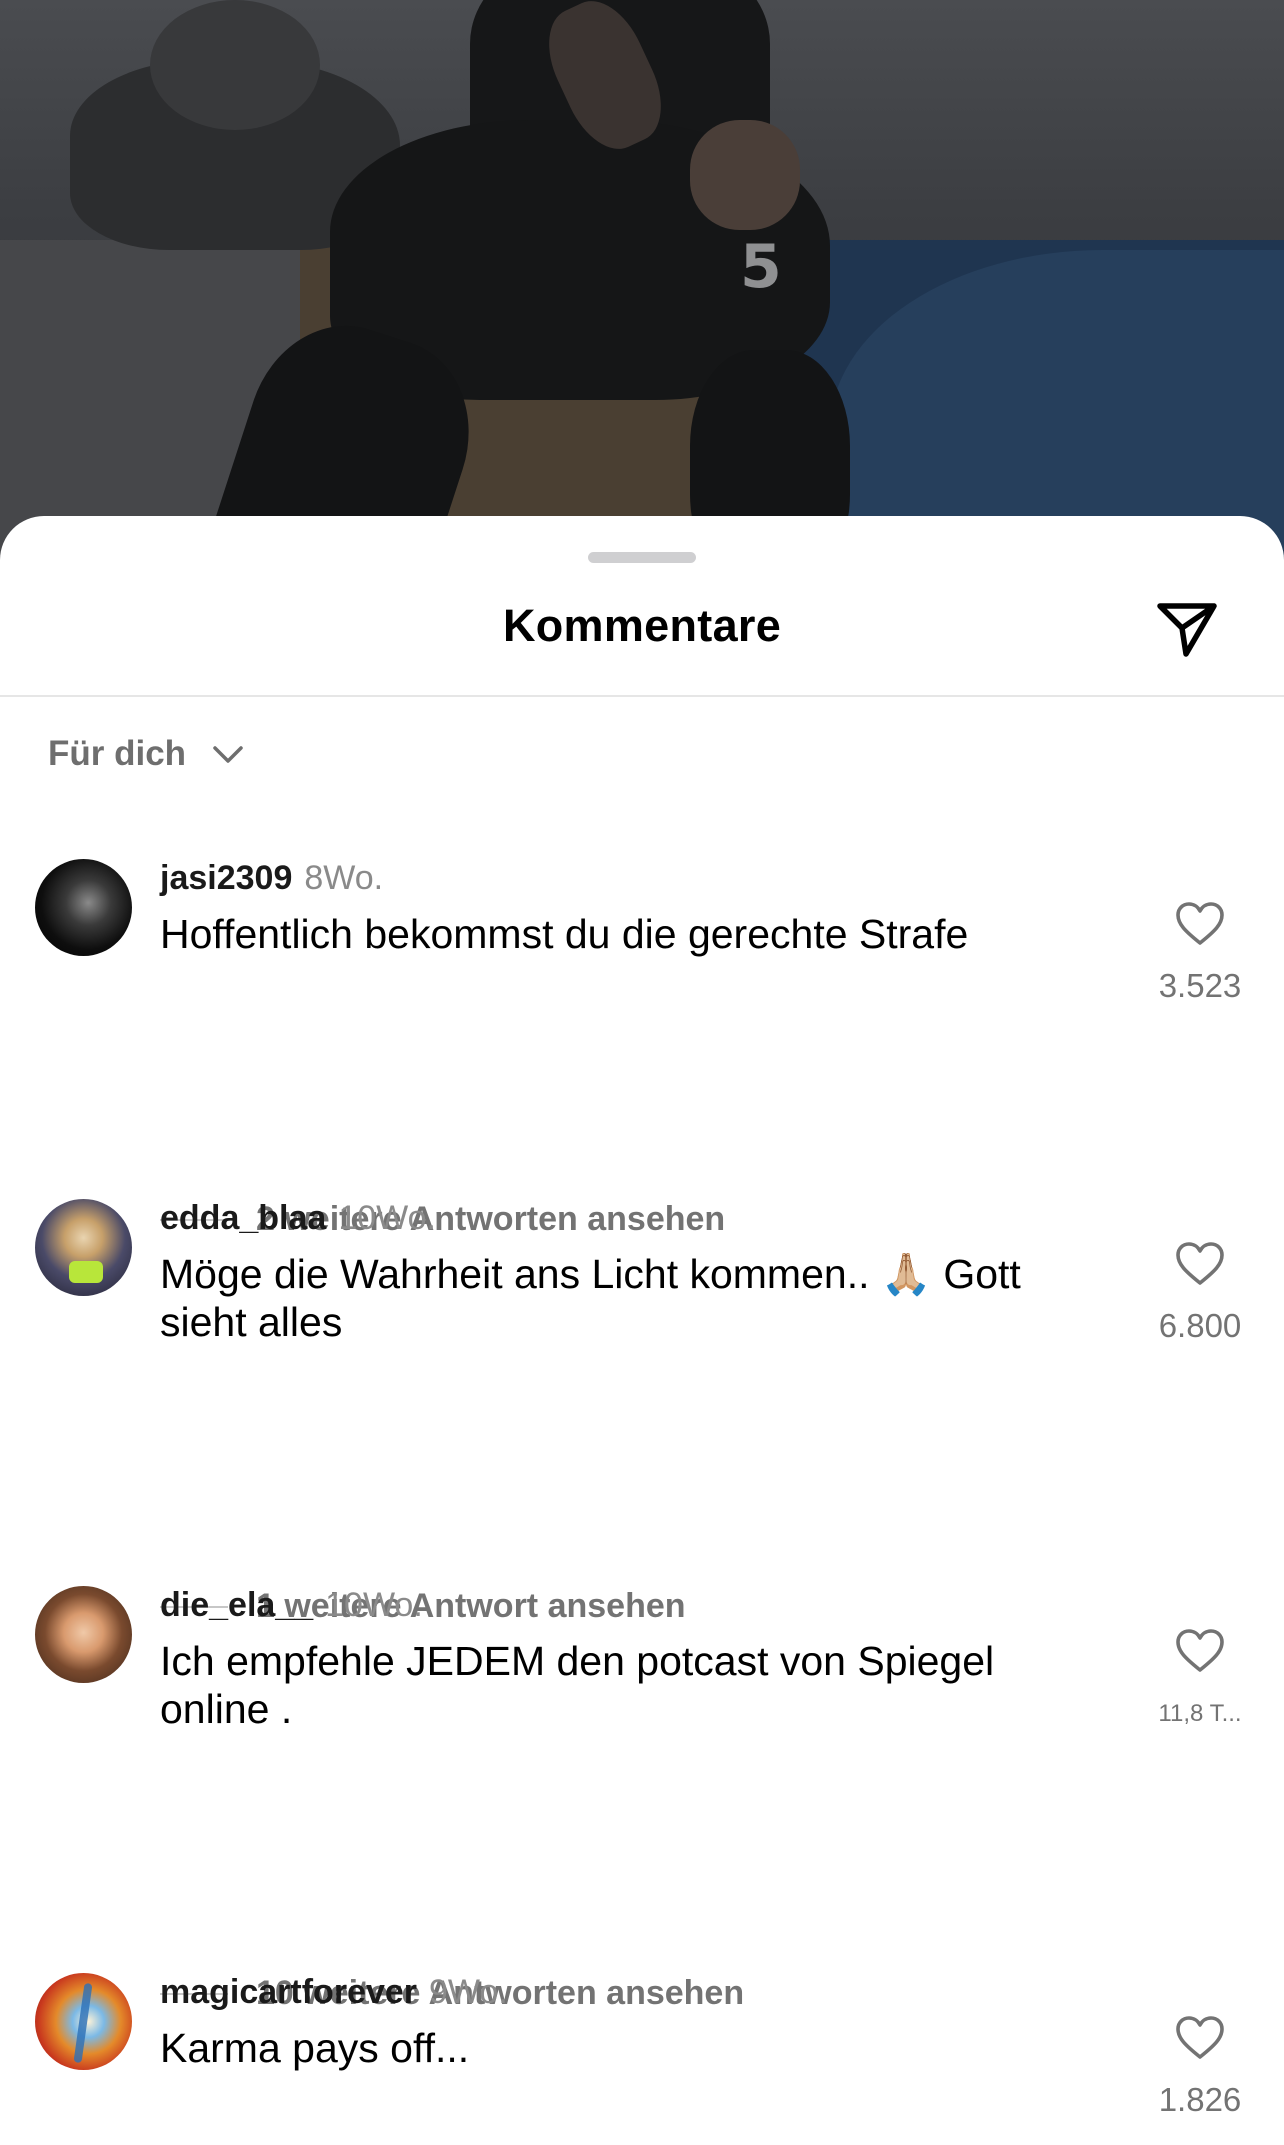 This screenshot has width=1284, height=2145. I want to click on chevron-down-icon, so click(228, 754).